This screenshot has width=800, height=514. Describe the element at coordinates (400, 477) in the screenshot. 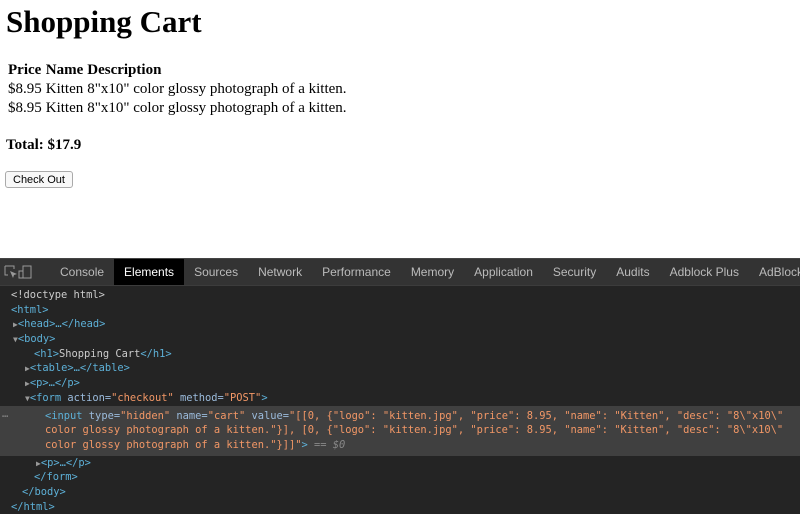

I see `dom-node-form-close: </form>` at that location.